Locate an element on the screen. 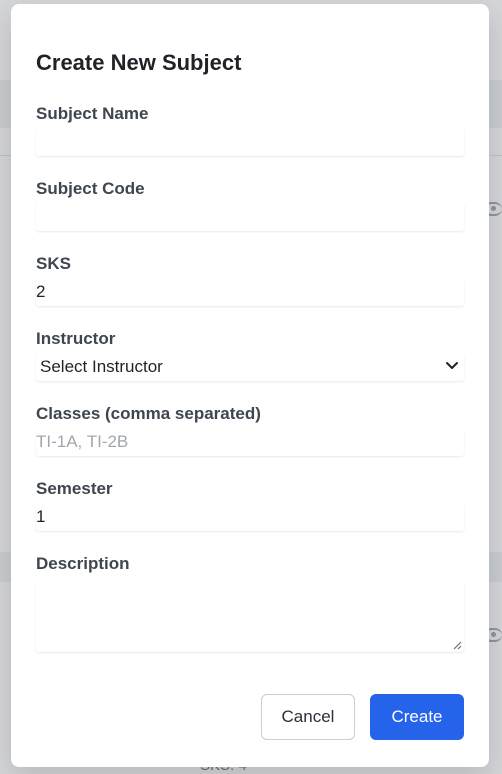  chevron-down-icon is located at coordinates (452, 365).